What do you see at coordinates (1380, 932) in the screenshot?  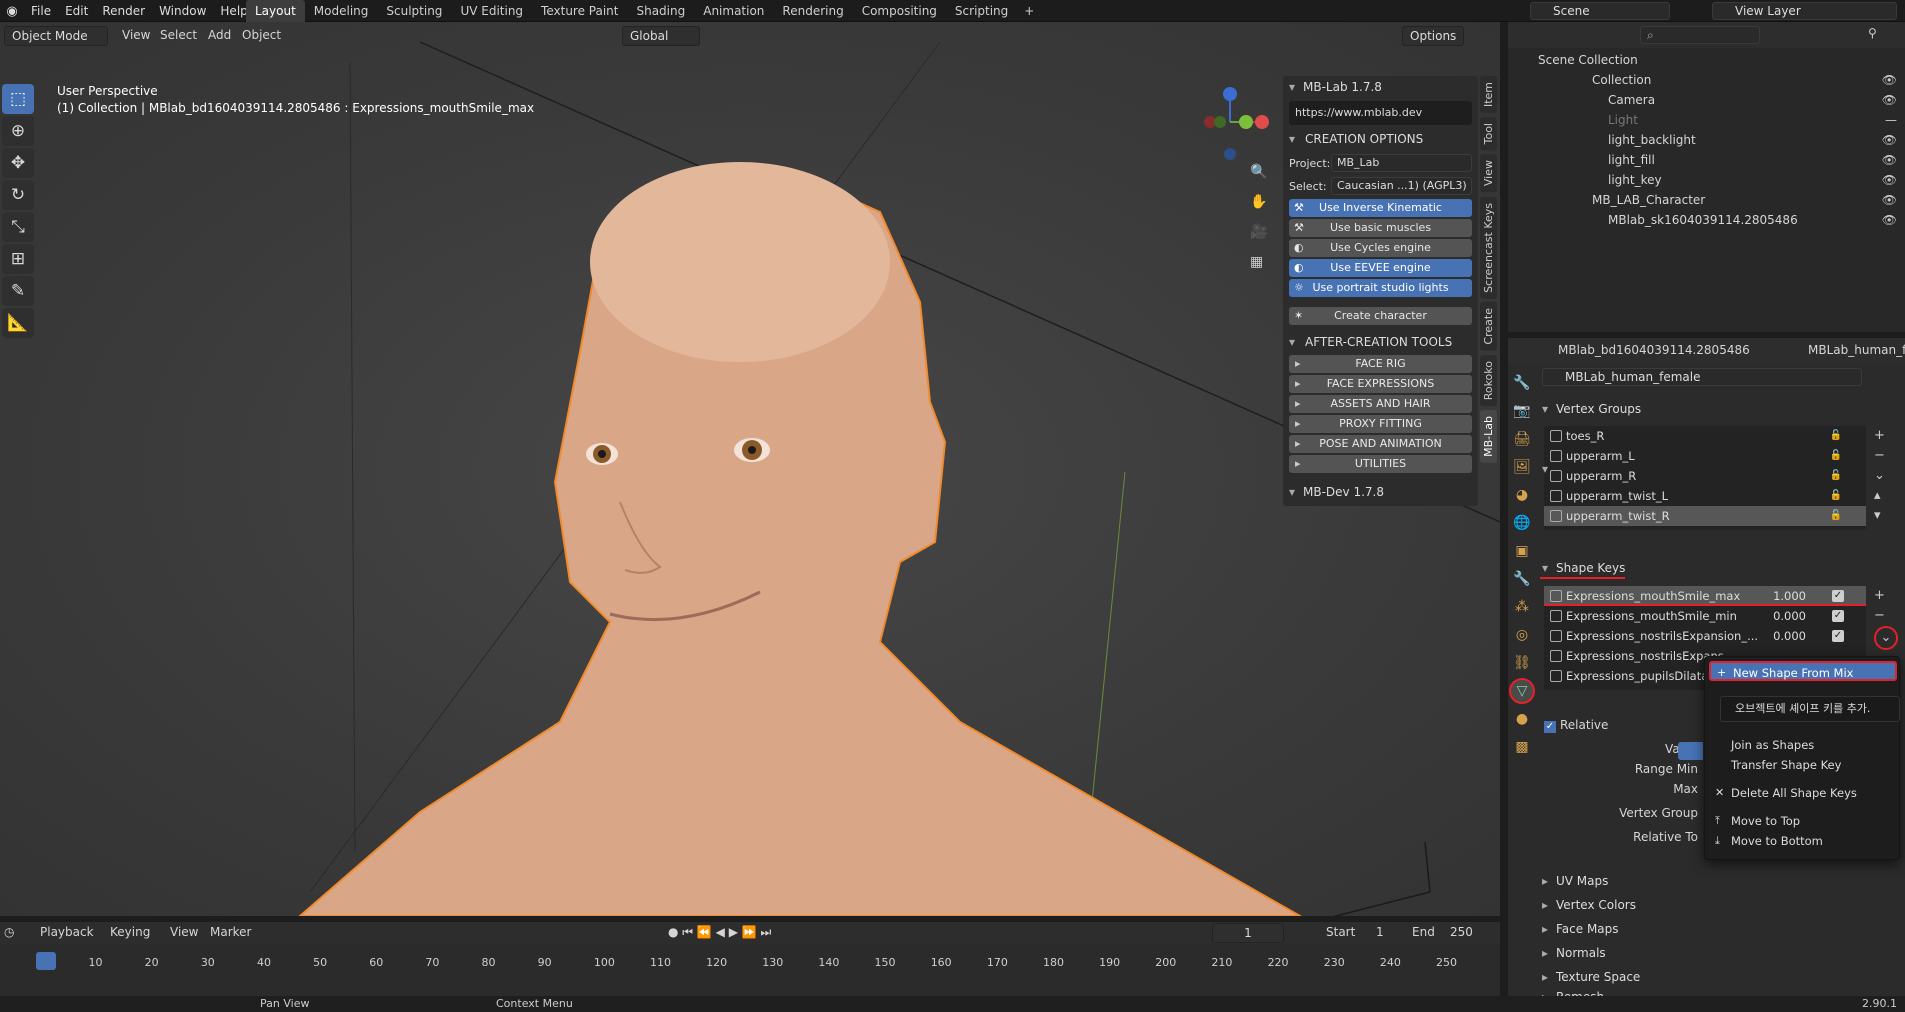 I see `start-frame-field: 1` at bounding box center [1380, 932].